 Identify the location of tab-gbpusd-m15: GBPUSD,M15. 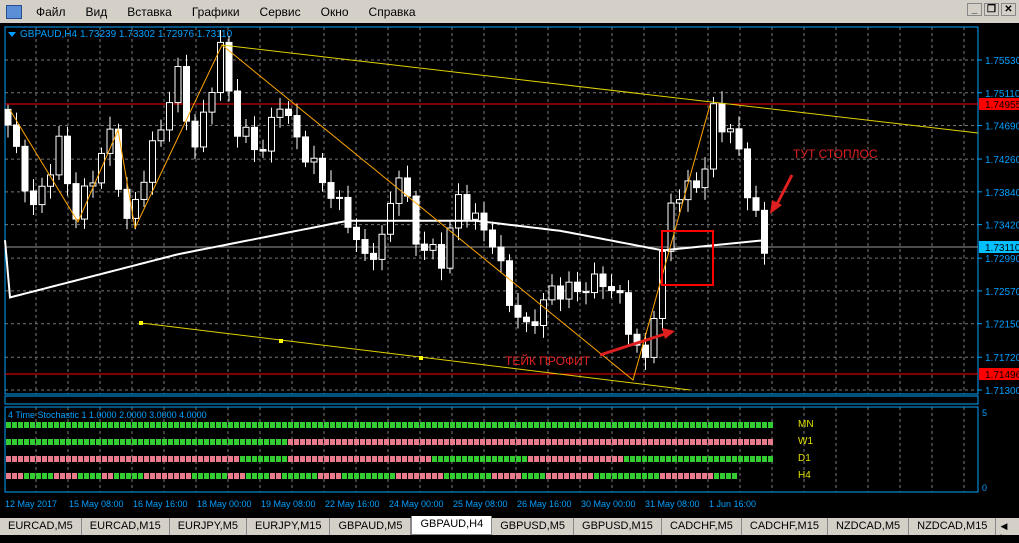
(618, 526).